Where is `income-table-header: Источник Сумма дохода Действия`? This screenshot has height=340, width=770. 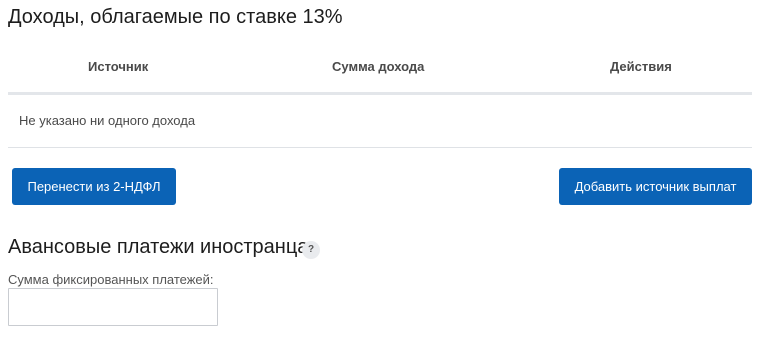
income-table-header: Источник Сумма дохода Действия is located at coordinates (380, 69).